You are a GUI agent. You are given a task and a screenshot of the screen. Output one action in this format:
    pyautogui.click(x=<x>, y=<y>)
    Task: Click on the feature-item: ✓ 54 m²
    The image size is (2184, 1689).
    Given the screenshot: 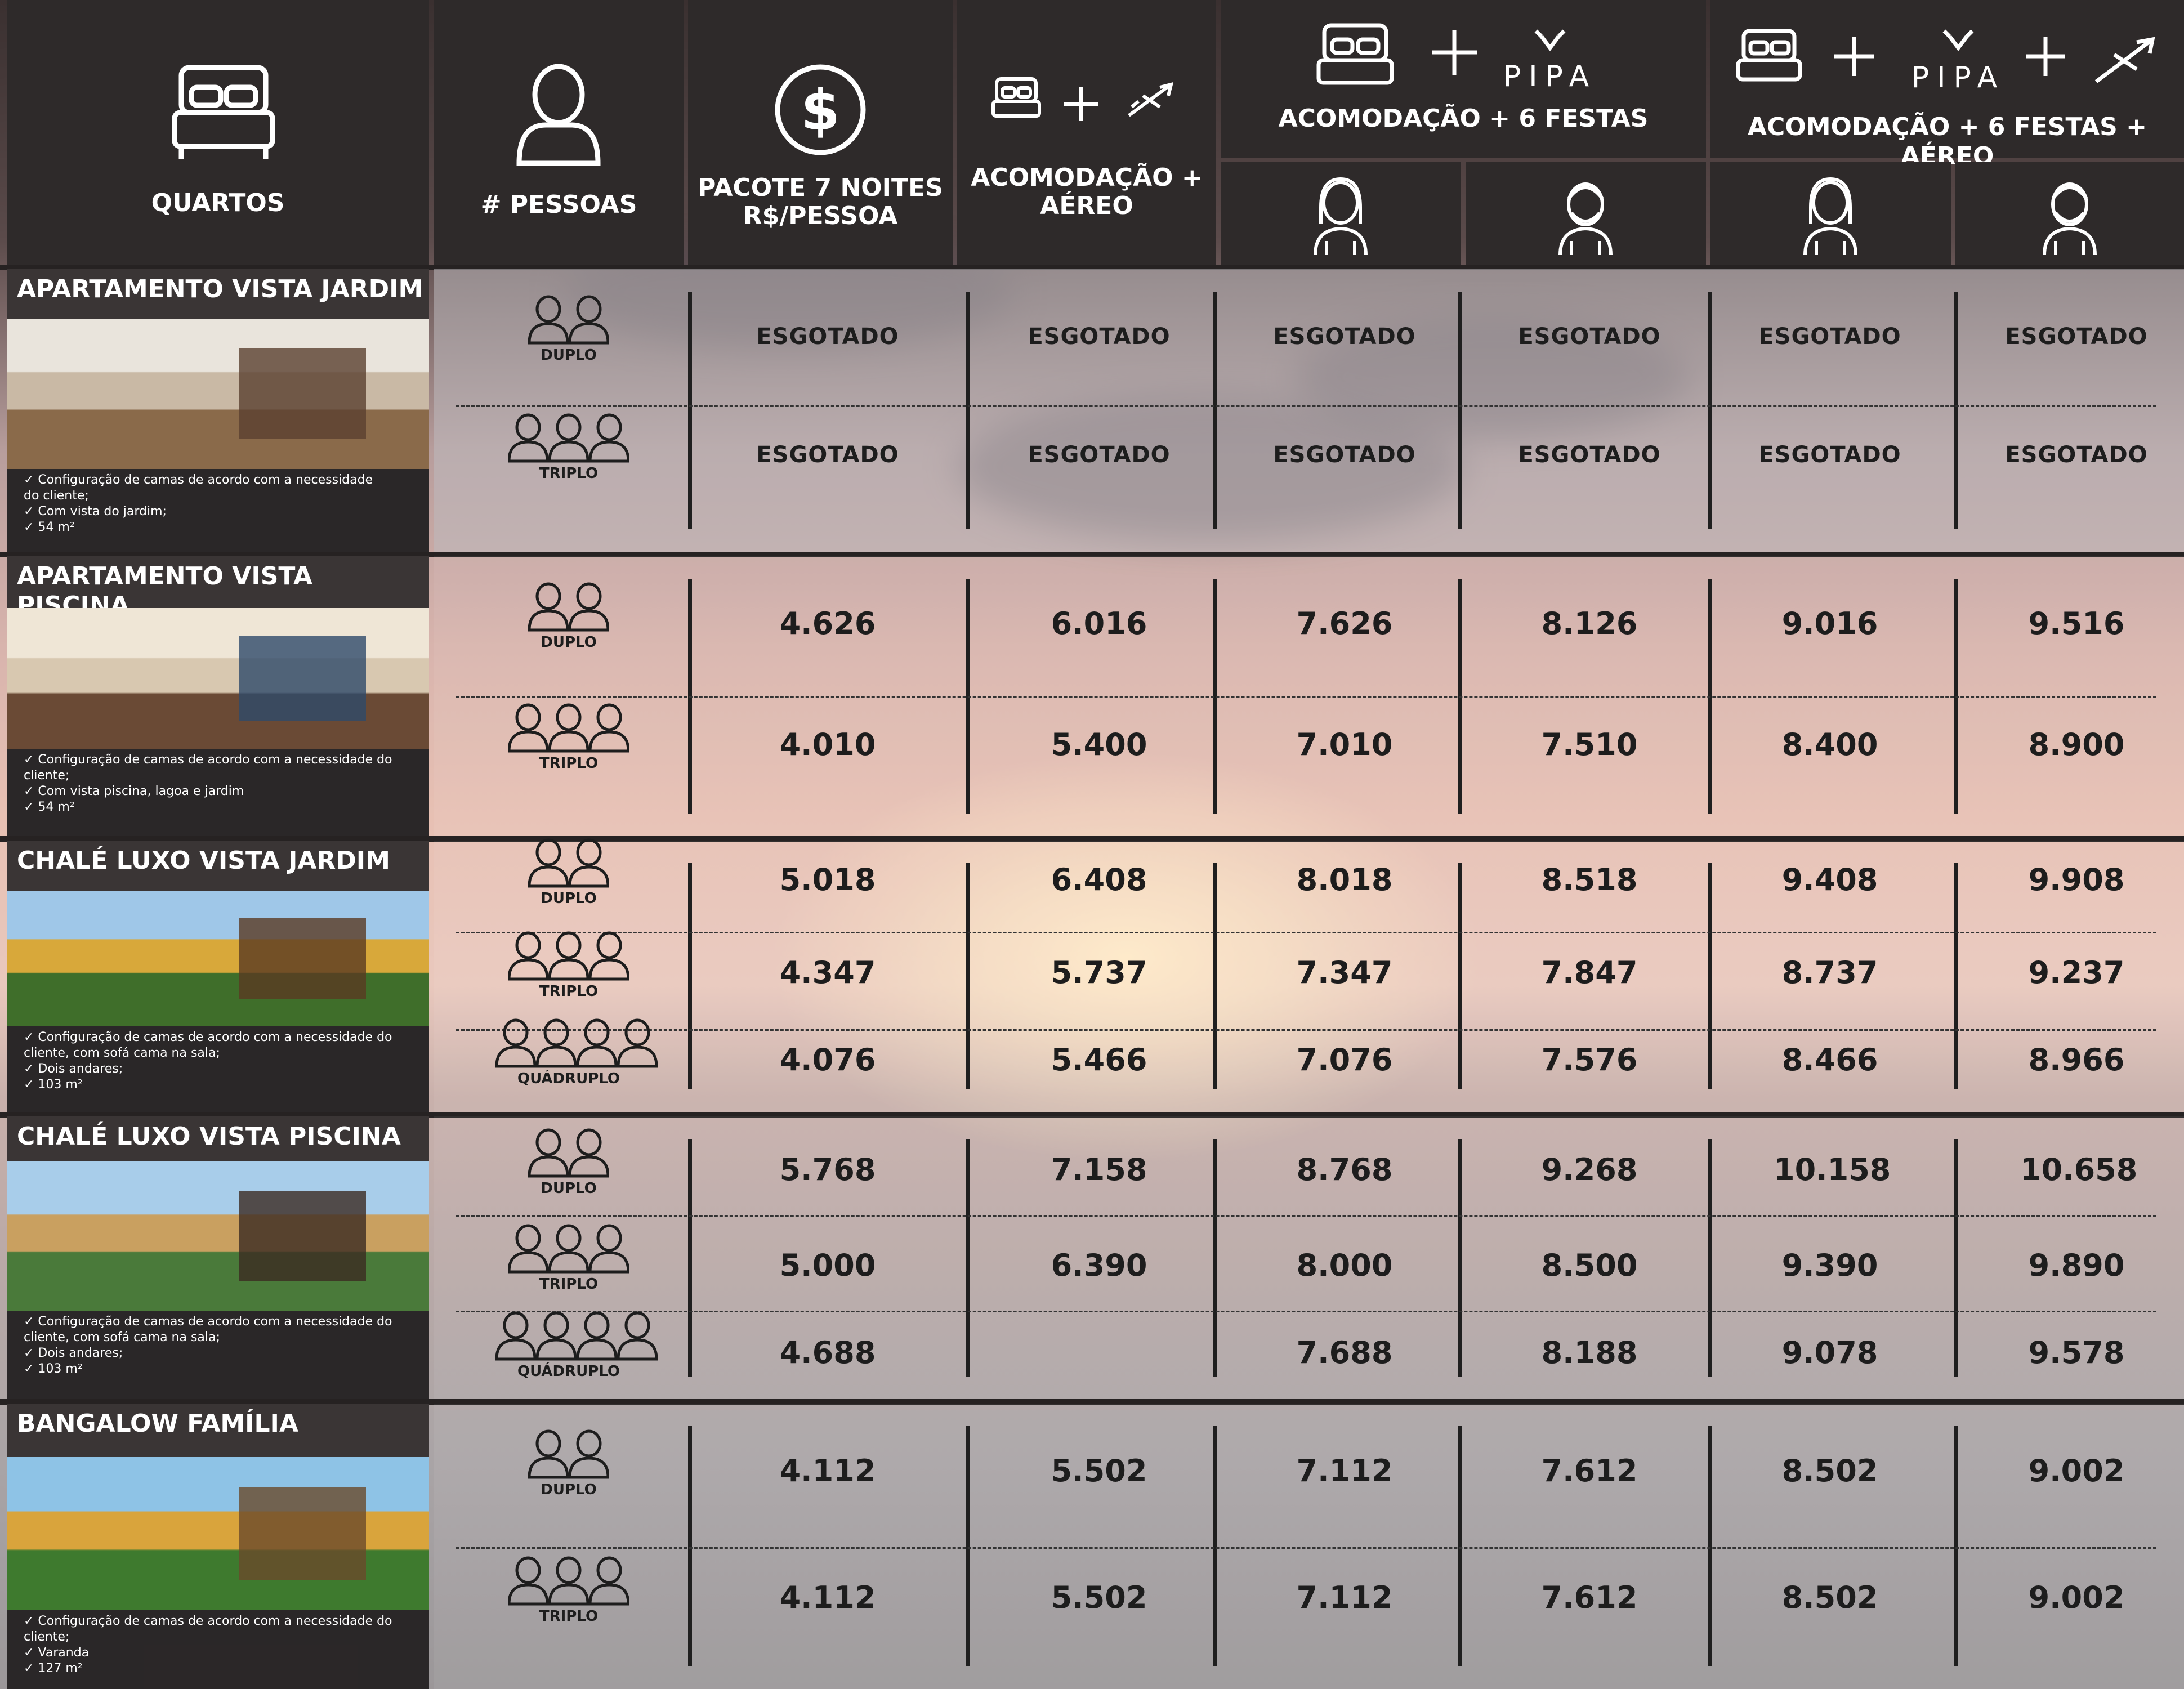 What is the action you would take?
    pyautogui.click(x=49, y=527)
    